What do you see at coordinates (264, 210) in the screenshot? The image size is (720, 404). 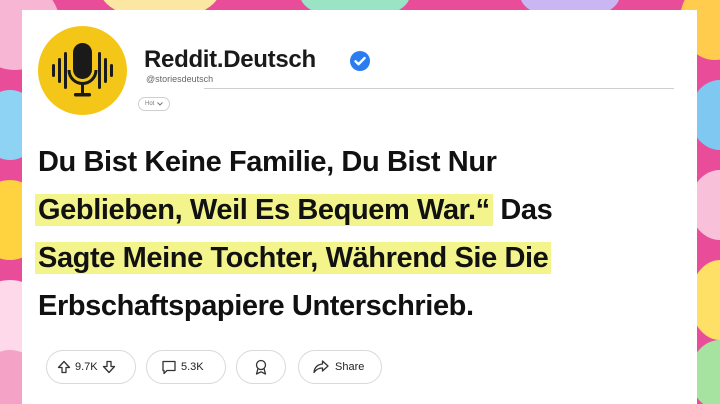 I see `title-highlight: Geblieben, Weil Es Bequem War.“` at bounding box center [264, 210].